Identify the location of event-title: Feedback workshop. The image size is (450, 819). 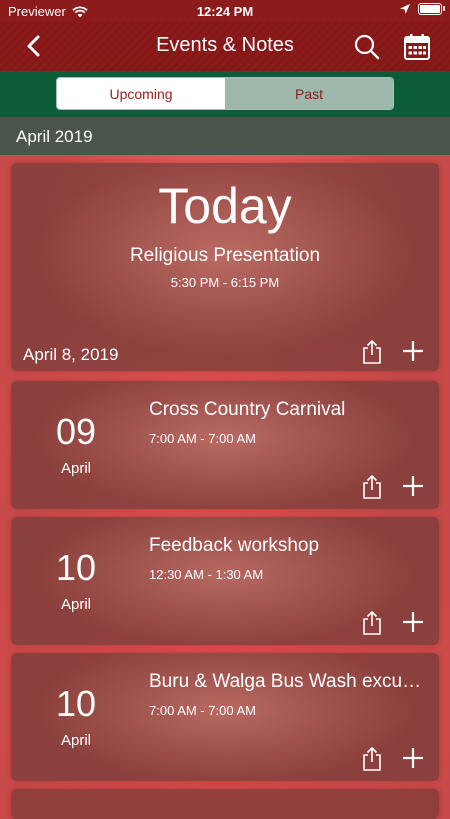
(234, 545).